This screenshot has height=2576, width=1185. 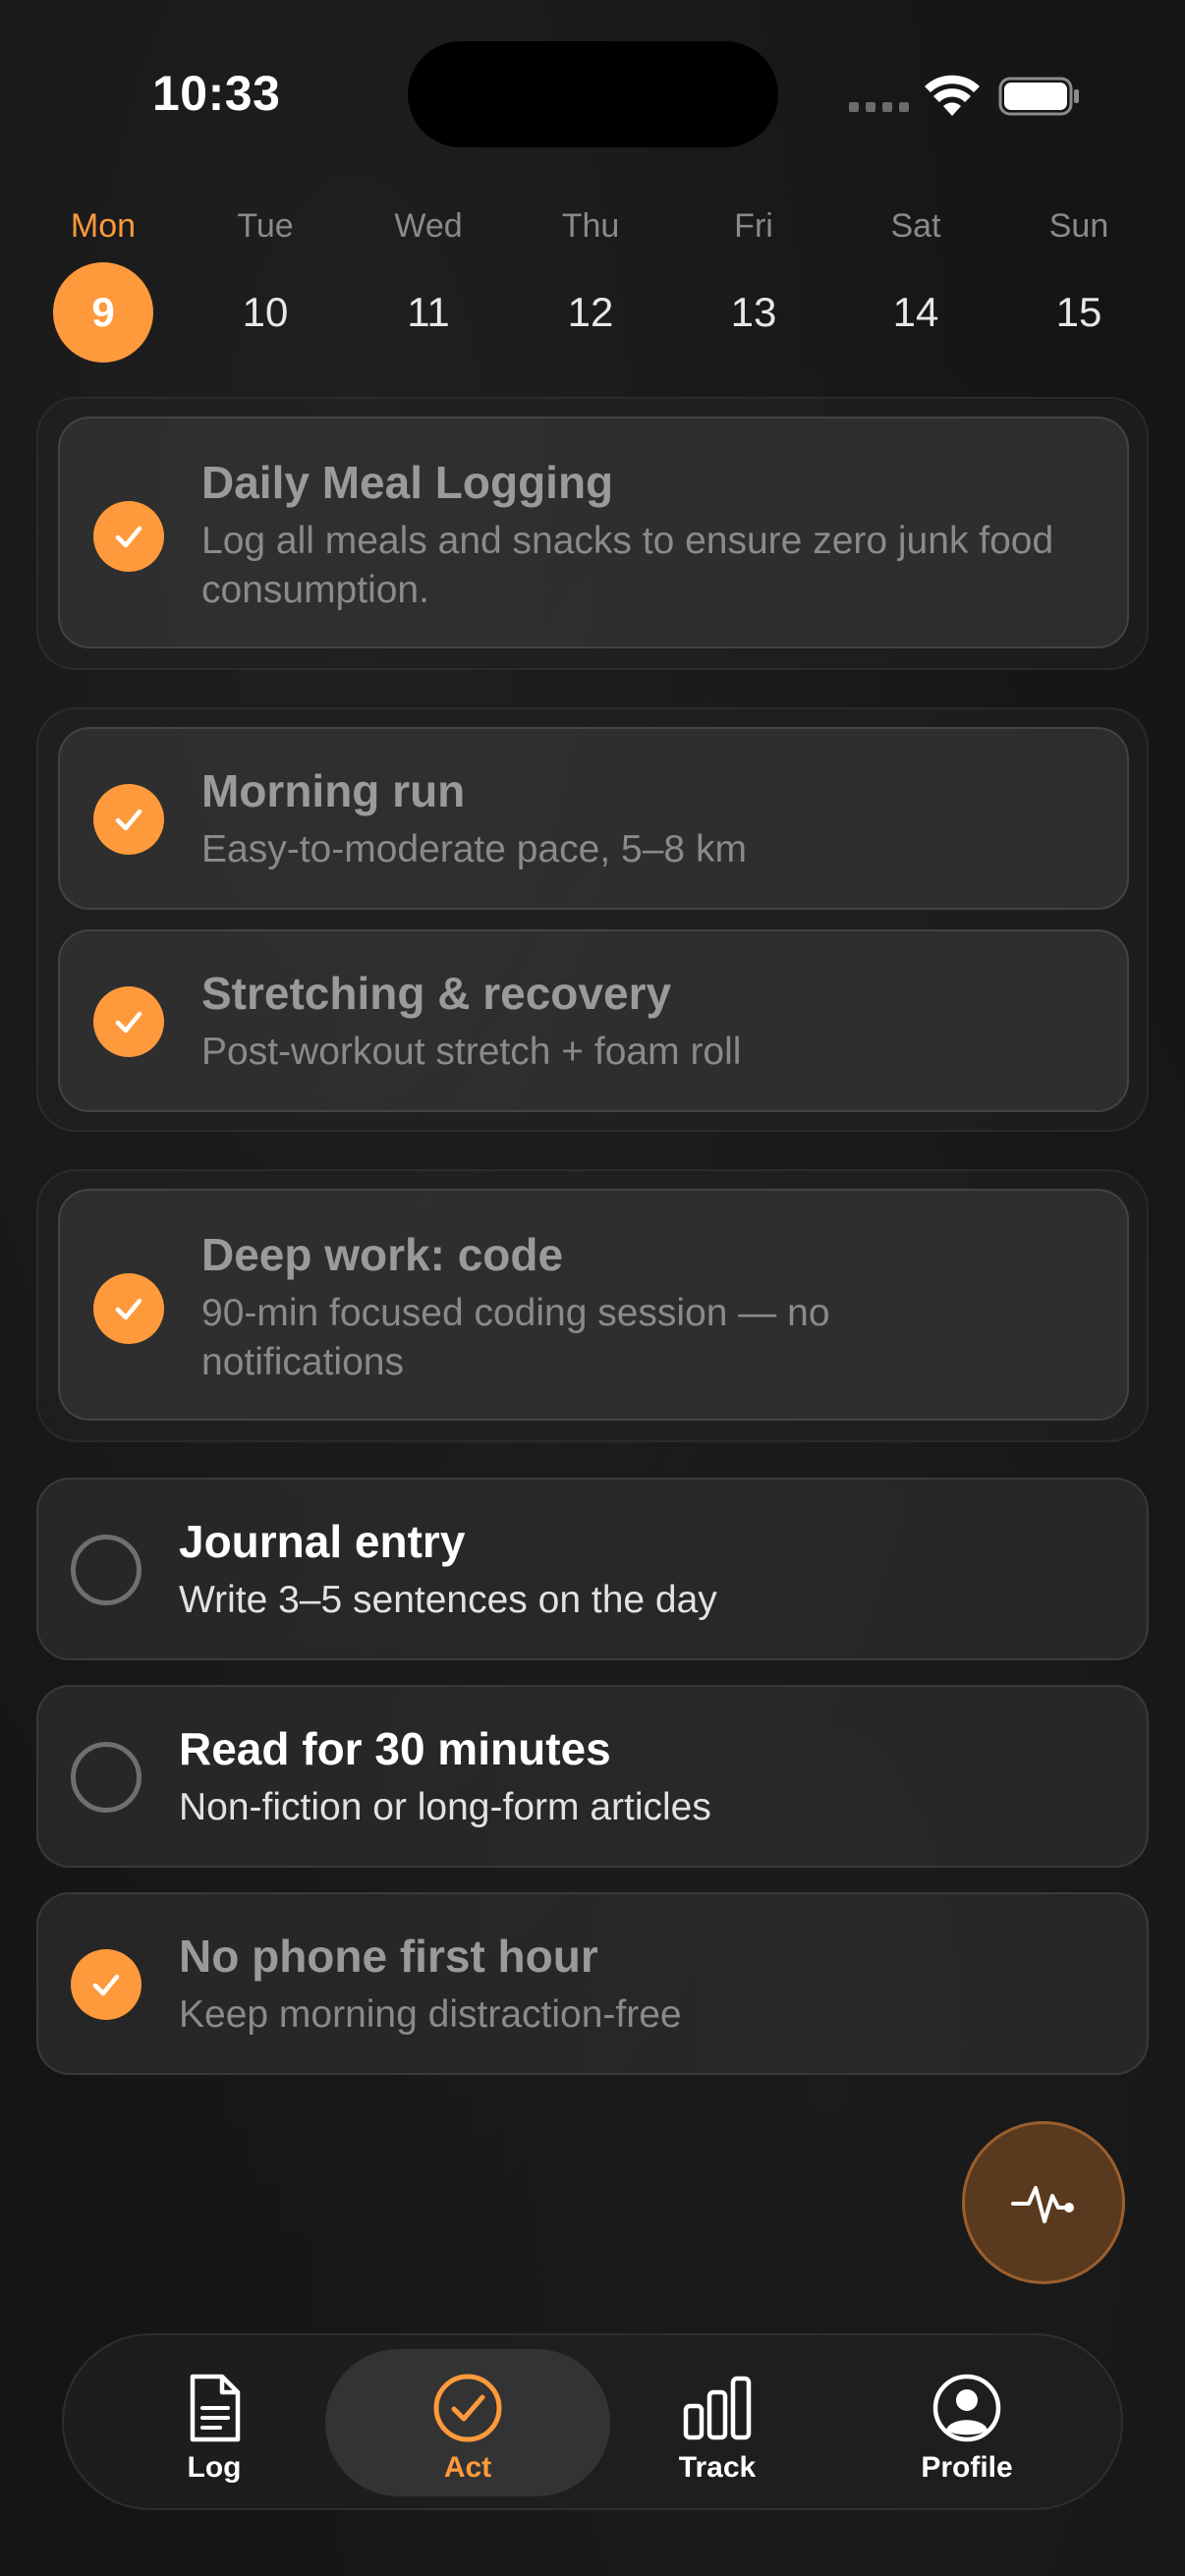 What do you see at coordinates (429, 282) in the screenshot?
I see `day-wed: Wed 11` at bounding box center [429, 282].